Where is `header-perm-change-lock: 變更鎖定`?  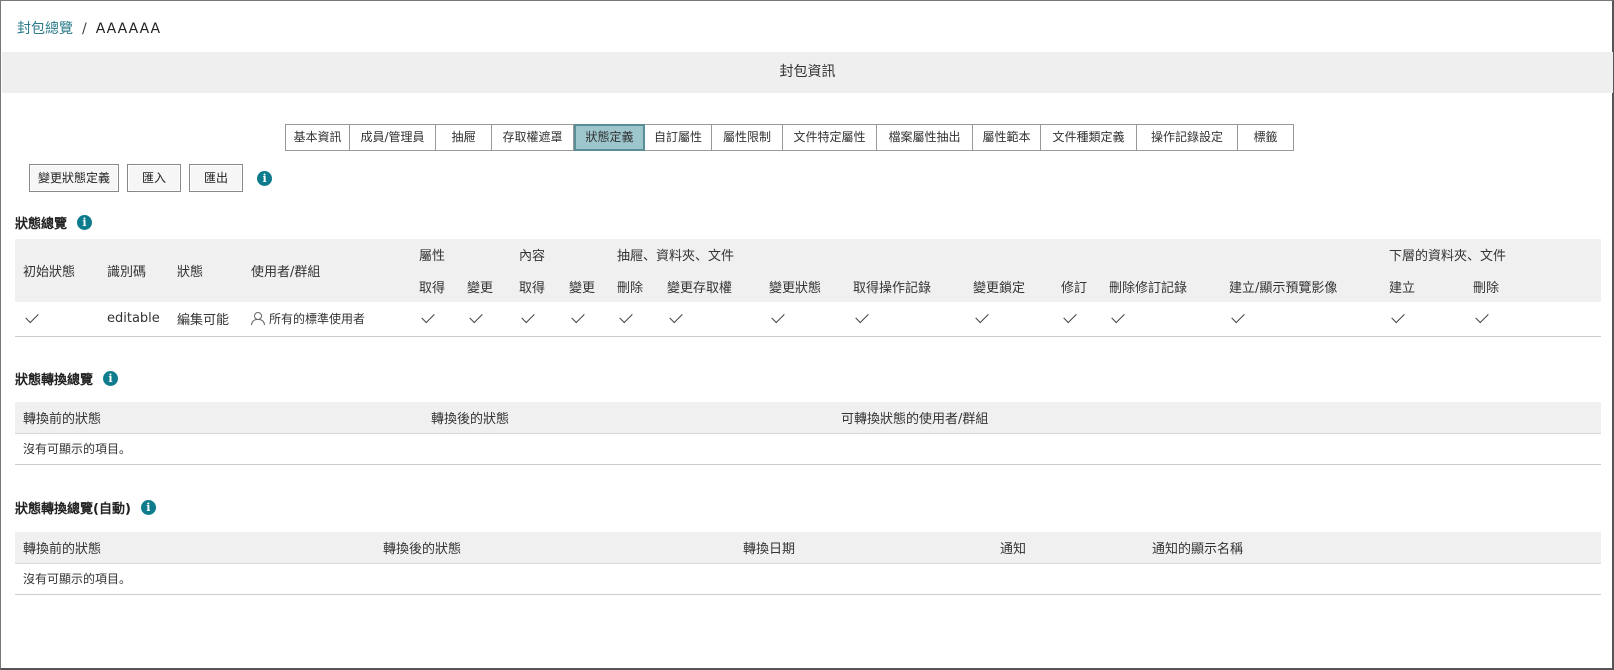 header-perm-change-lock: 變更鎖定 is located at coordinates (1009, 286).